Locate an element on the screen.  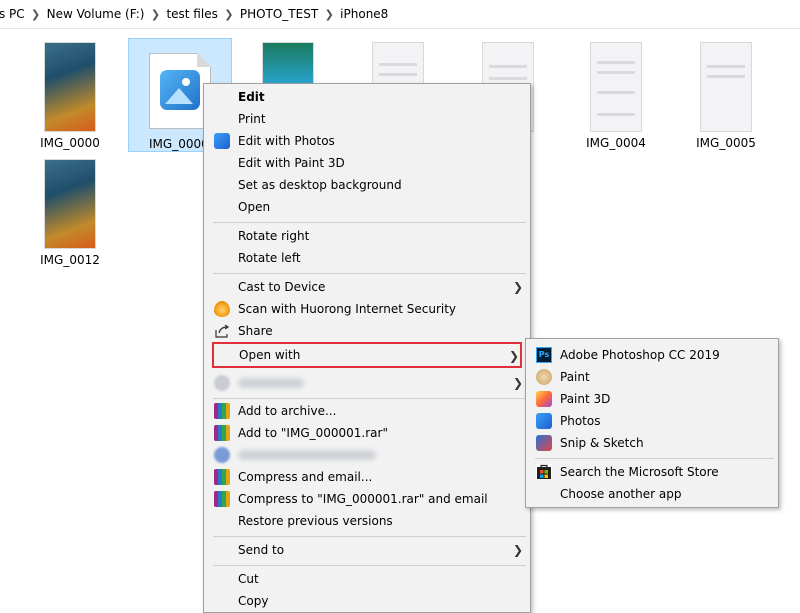
submenu-item-paint3d: Paint 3D is located at coordinates (652, 399).